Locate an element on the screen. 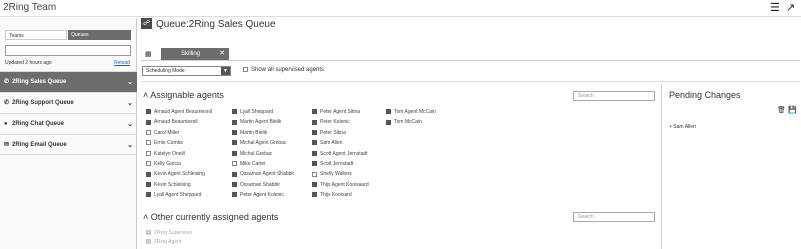 This screenshot has height=249, width=801. agent-name: 2Ring Agent is located at coordinates (168, 242).